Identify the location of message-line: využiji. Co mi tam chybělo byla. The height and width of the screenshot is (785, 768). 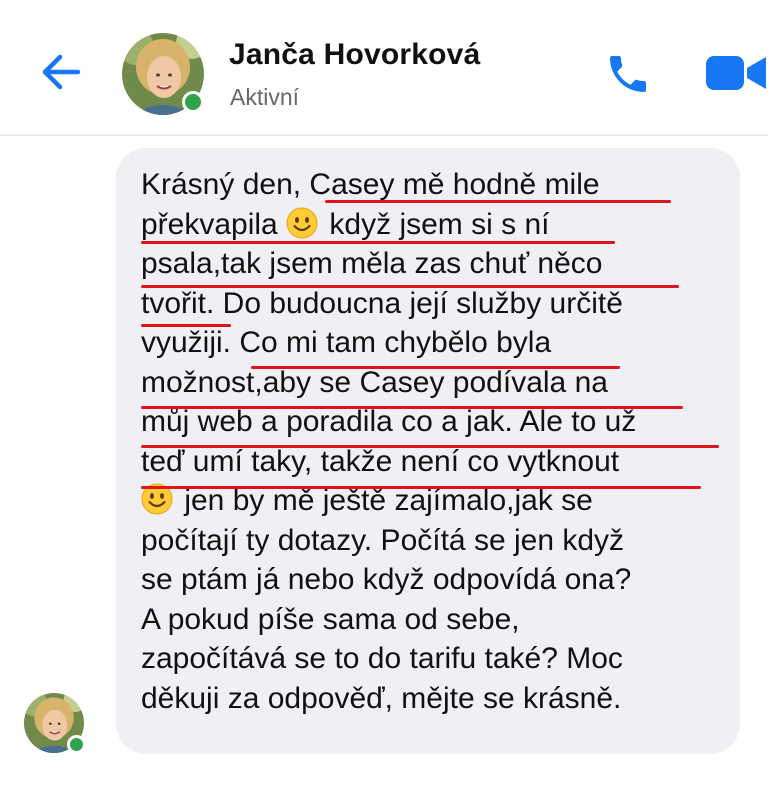
(346, 342).